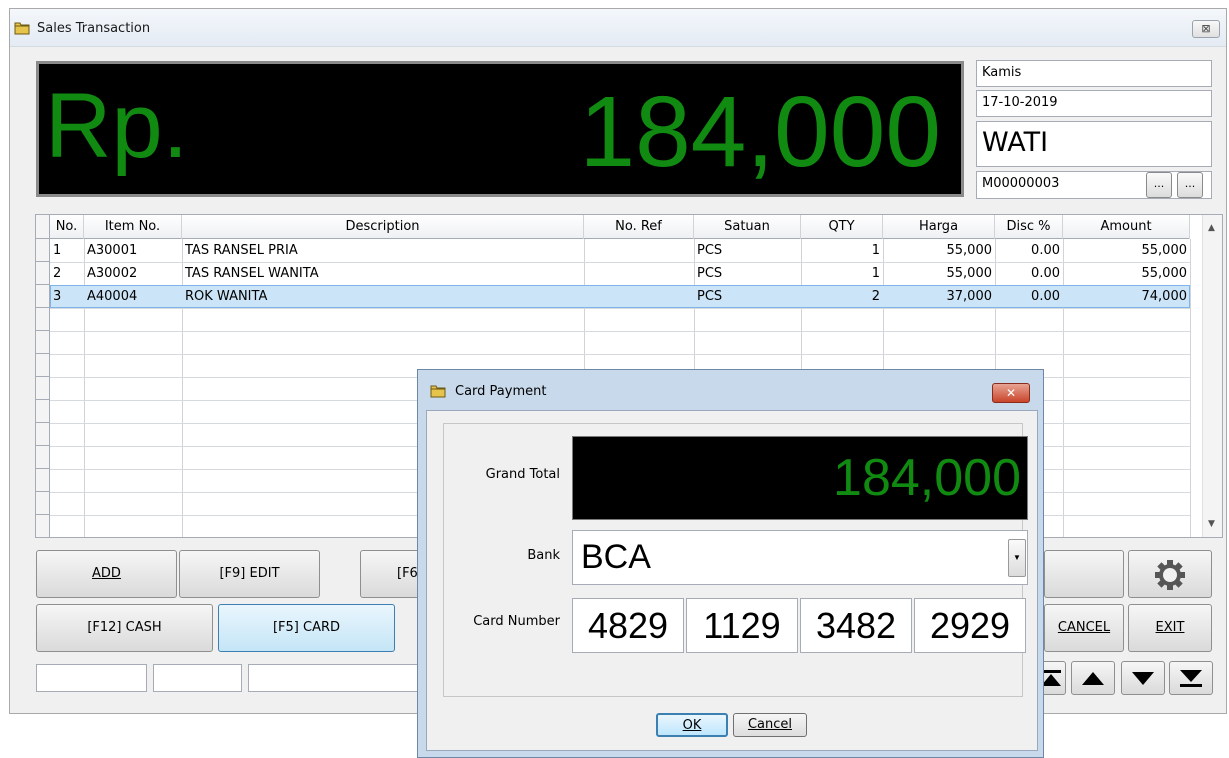 This screenshot has width=1229, height=758. Describe the element at coordinates (1094, 144) in the screenshot. I see `cashier-field: WATI` at that location.